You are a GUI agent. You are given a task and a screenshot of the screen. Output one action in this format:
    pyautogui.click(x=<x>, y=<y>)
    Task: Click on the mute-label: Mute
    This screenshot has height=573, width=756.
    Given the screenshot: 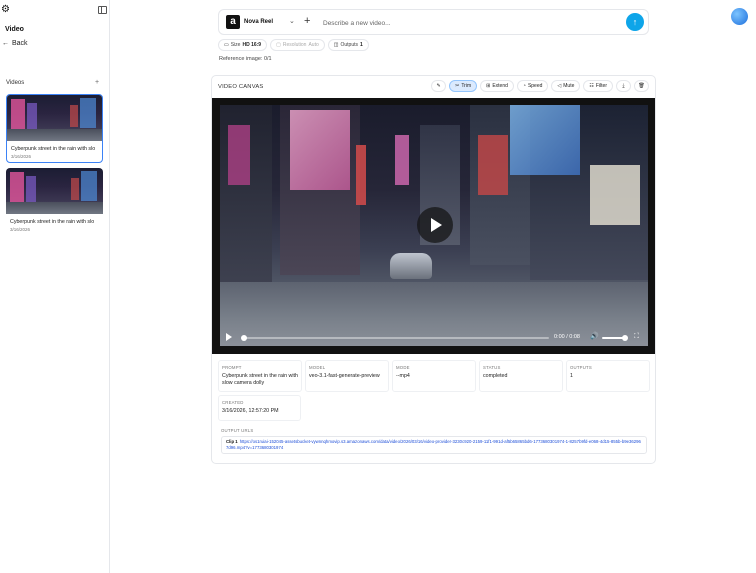 What is the action you would take?
    pyautogui.click(x=569, y=86)
    